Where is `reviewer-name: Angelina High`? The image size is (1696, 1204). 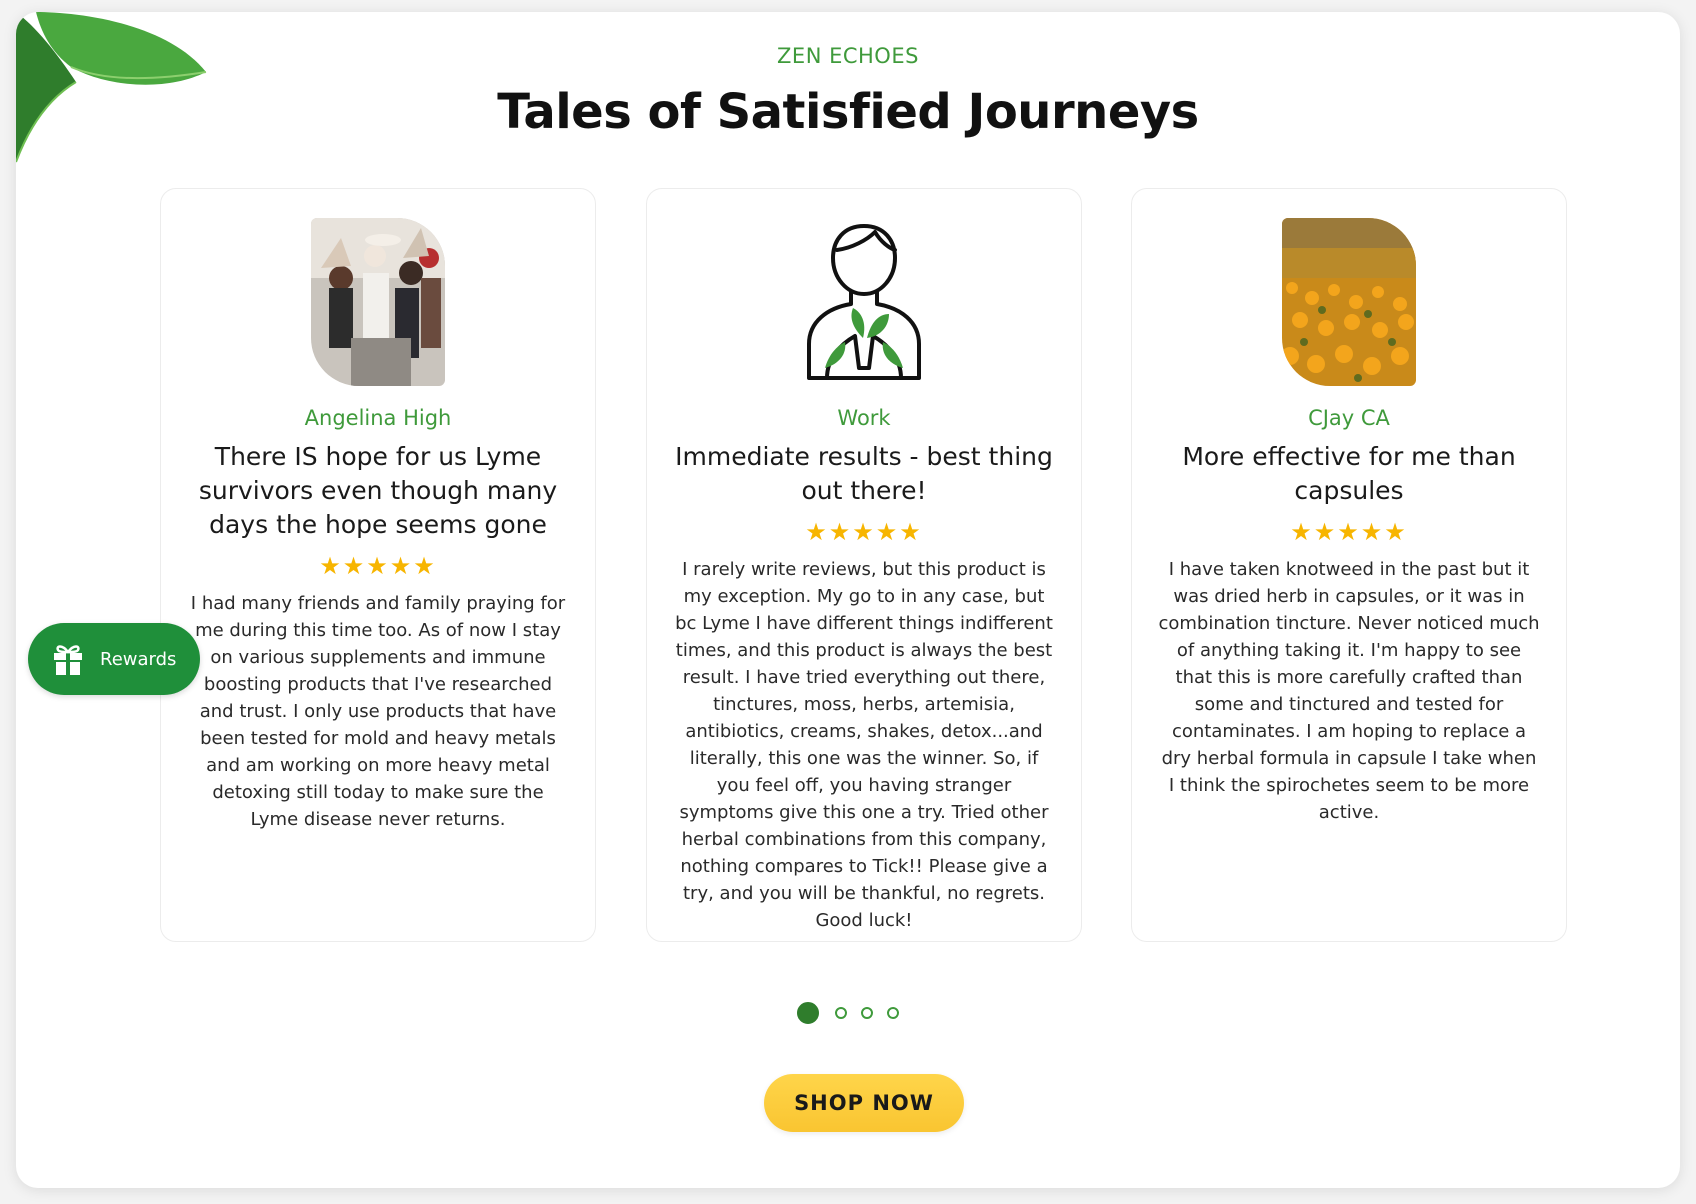 reviewer-name: Angelina High is located at coordinates (378, 418).